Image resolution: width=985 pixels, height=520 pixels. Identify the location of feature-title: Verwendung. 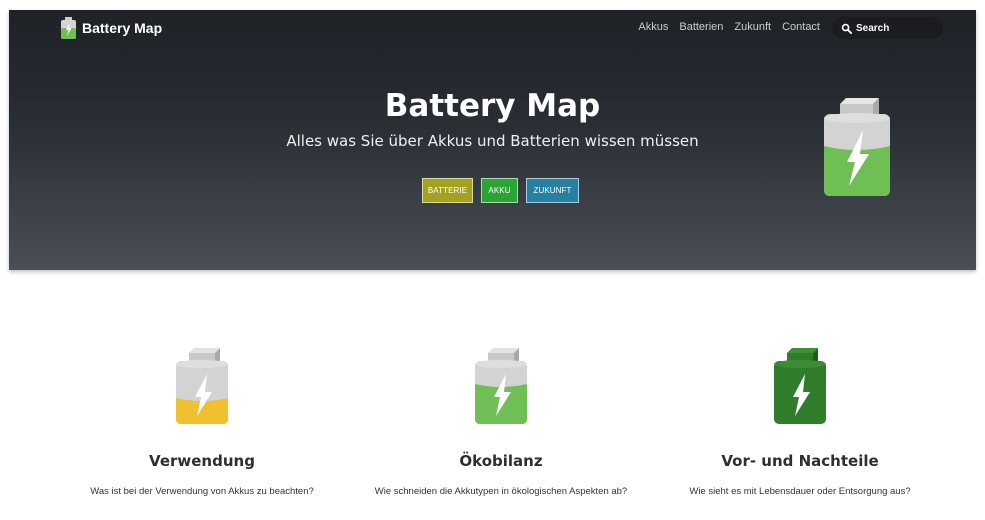
(202, 461).